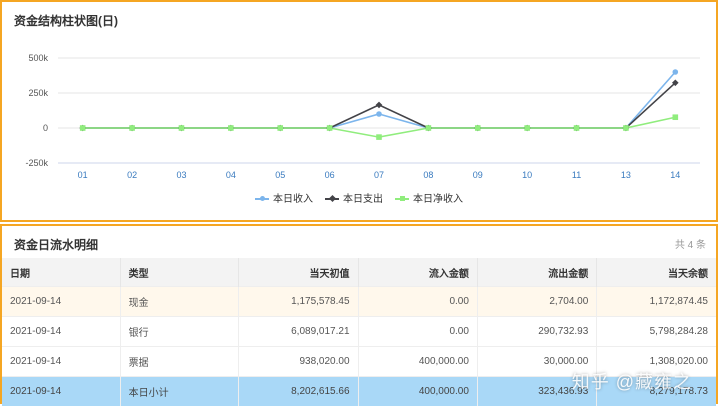 The height and width of the screenshot is (406, 720). Describe the element at coordinates (330, 175) in the screenshot. I see `x-tick-label: 06` at that location.